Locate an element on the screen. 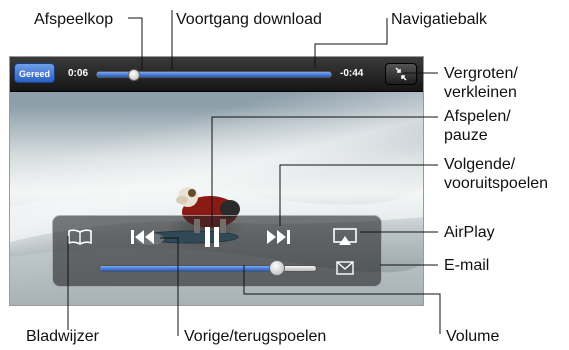  airplay-button is located at coordinates (345, 239).